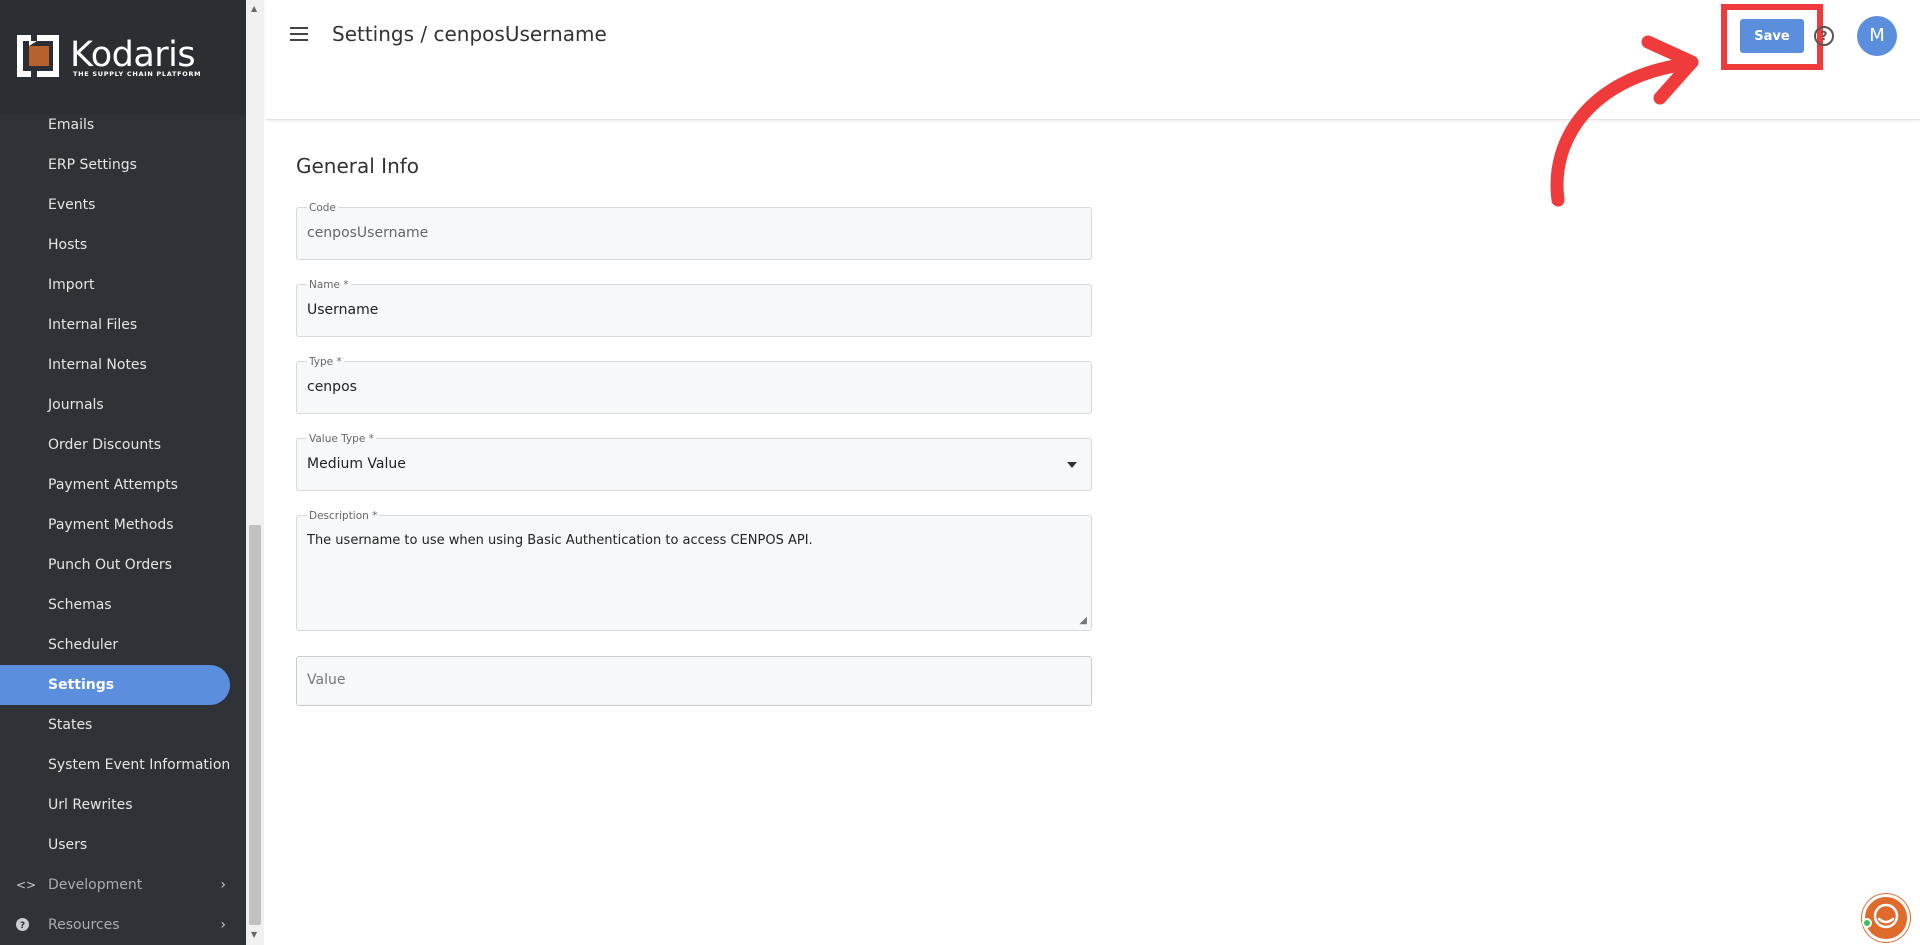 This screenshot has height=945, width=1920. What do you see at coordinates (1072, 465) in the screenshot?
I see `dropdown-caret-icon` at bounding box center [1072, 465].